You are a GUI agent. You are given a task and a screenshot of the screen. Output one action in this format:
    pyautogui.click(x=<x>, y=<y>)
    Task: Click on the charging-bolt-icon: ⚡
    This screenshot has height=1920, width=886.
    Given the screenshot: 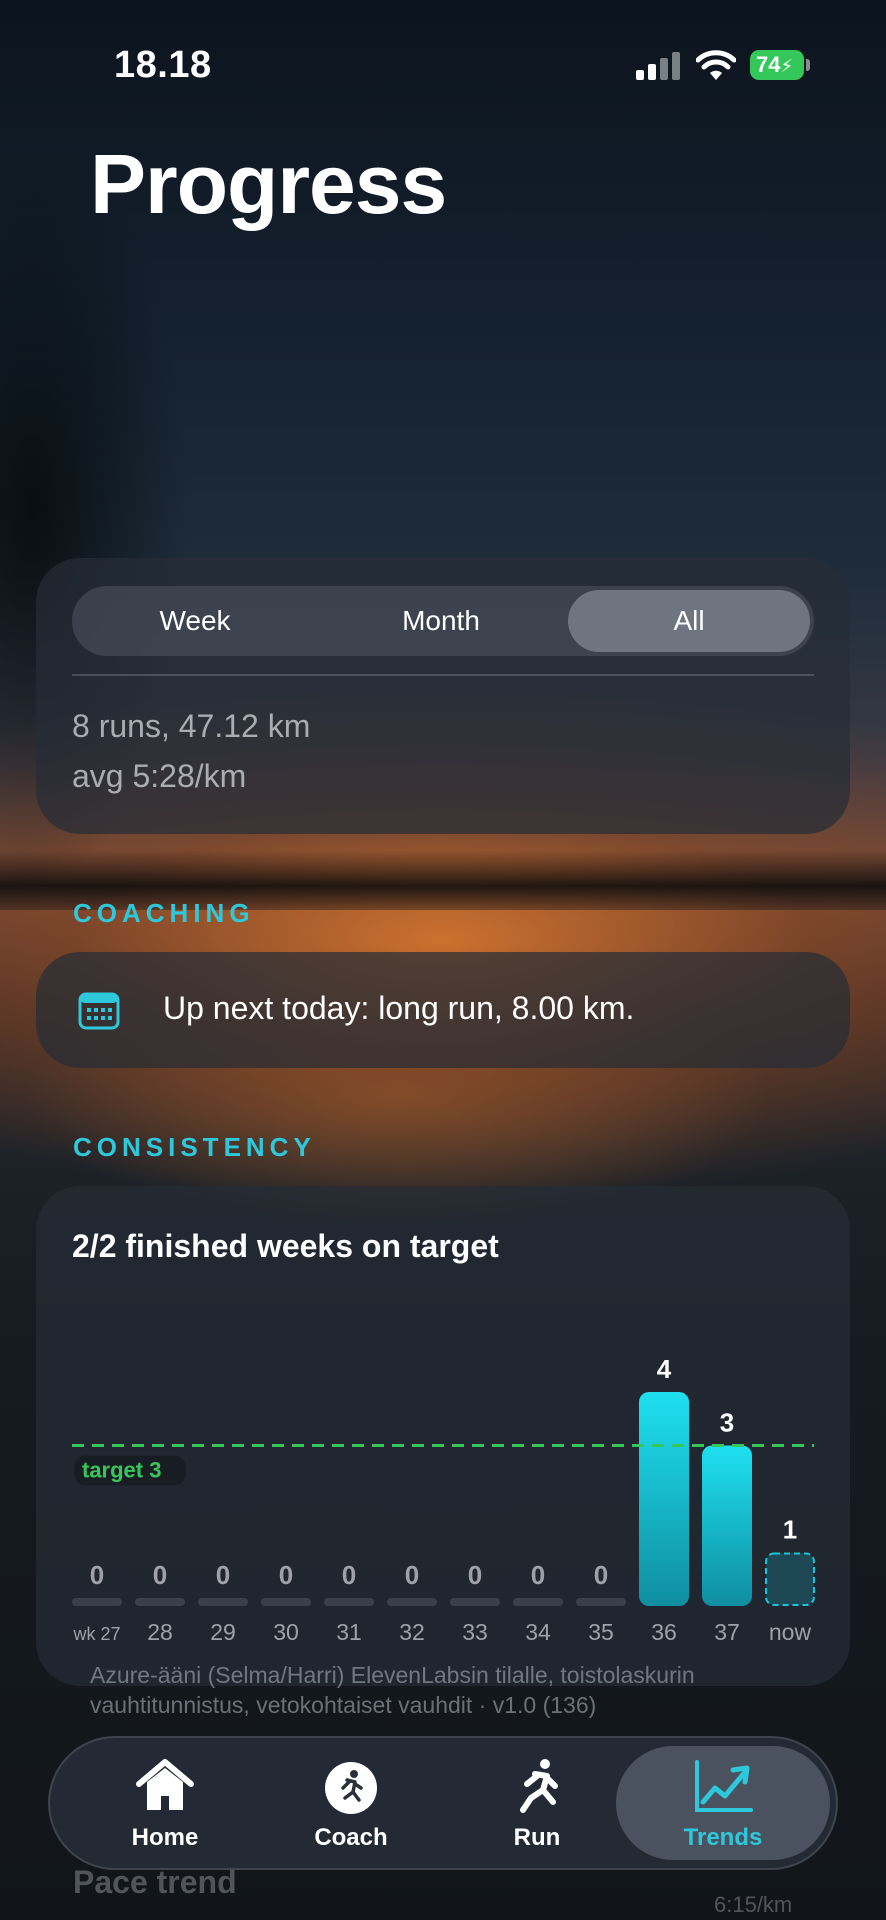 What is the action you would take?
    pyautogui.click(x=787, y=66)
    